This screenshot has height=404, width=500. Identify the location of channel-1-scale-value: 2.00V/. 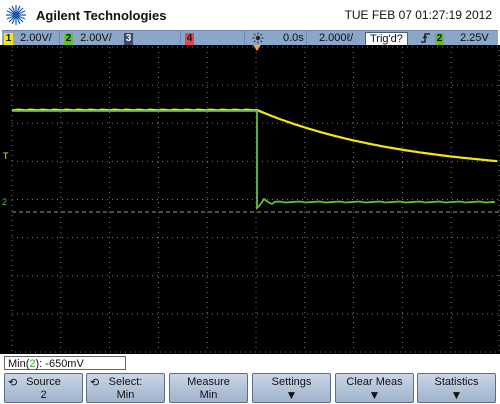
(36, 38).